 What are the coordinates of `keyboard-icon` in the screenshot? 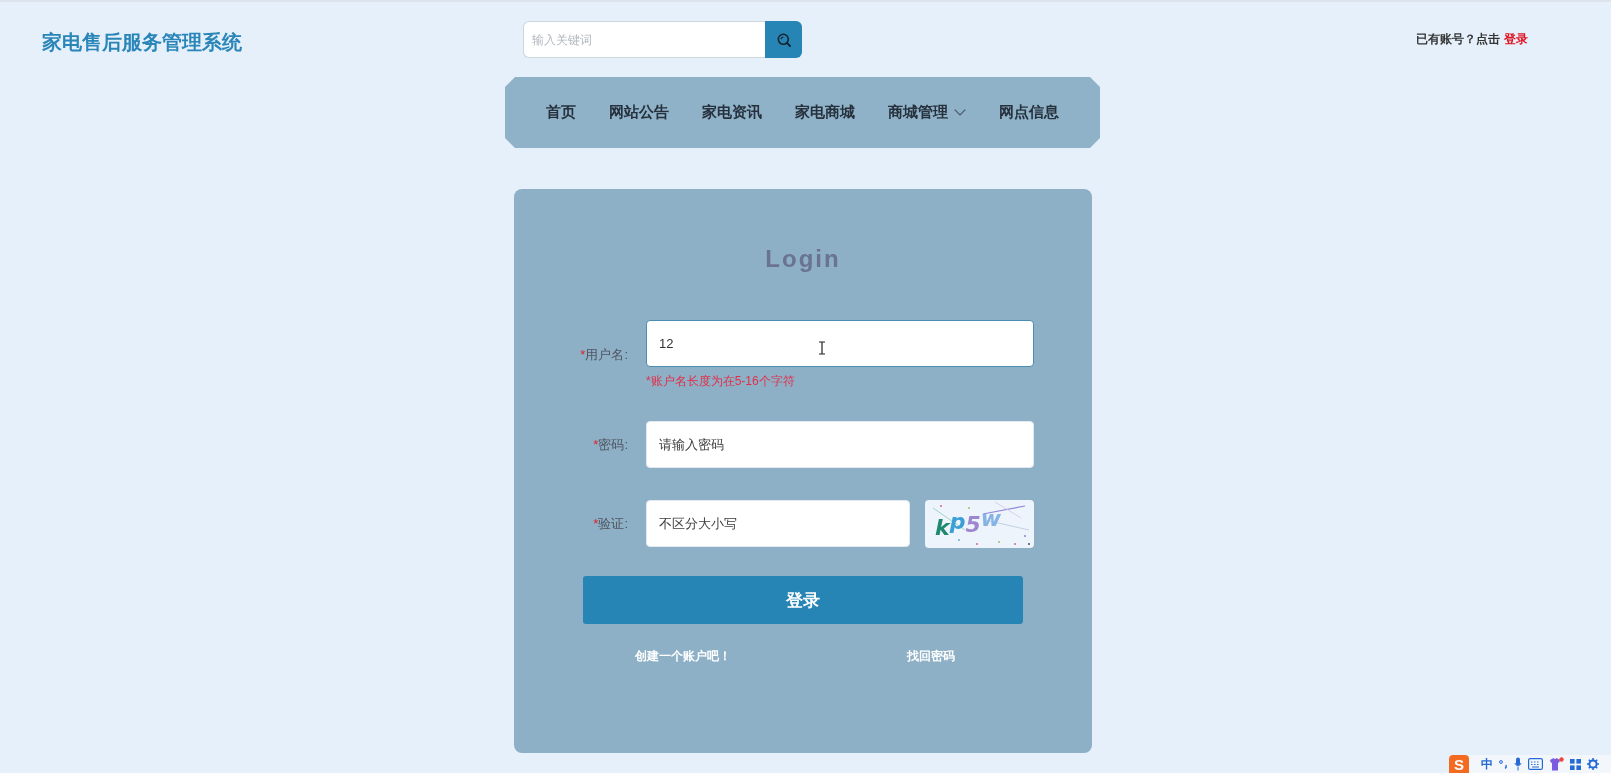 It's located at (1535, 764).